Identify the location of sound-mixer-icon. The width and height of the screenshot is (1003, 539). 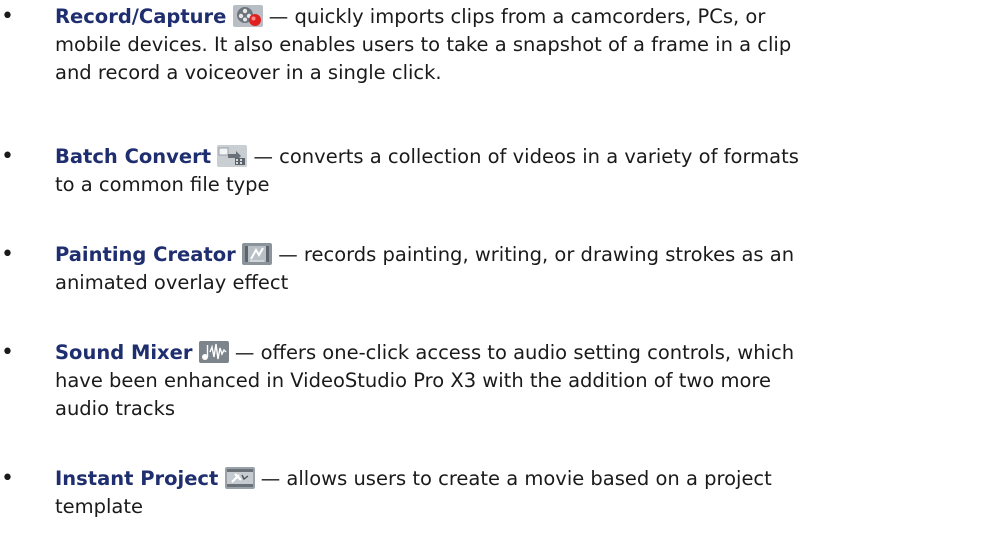
(213, 352).